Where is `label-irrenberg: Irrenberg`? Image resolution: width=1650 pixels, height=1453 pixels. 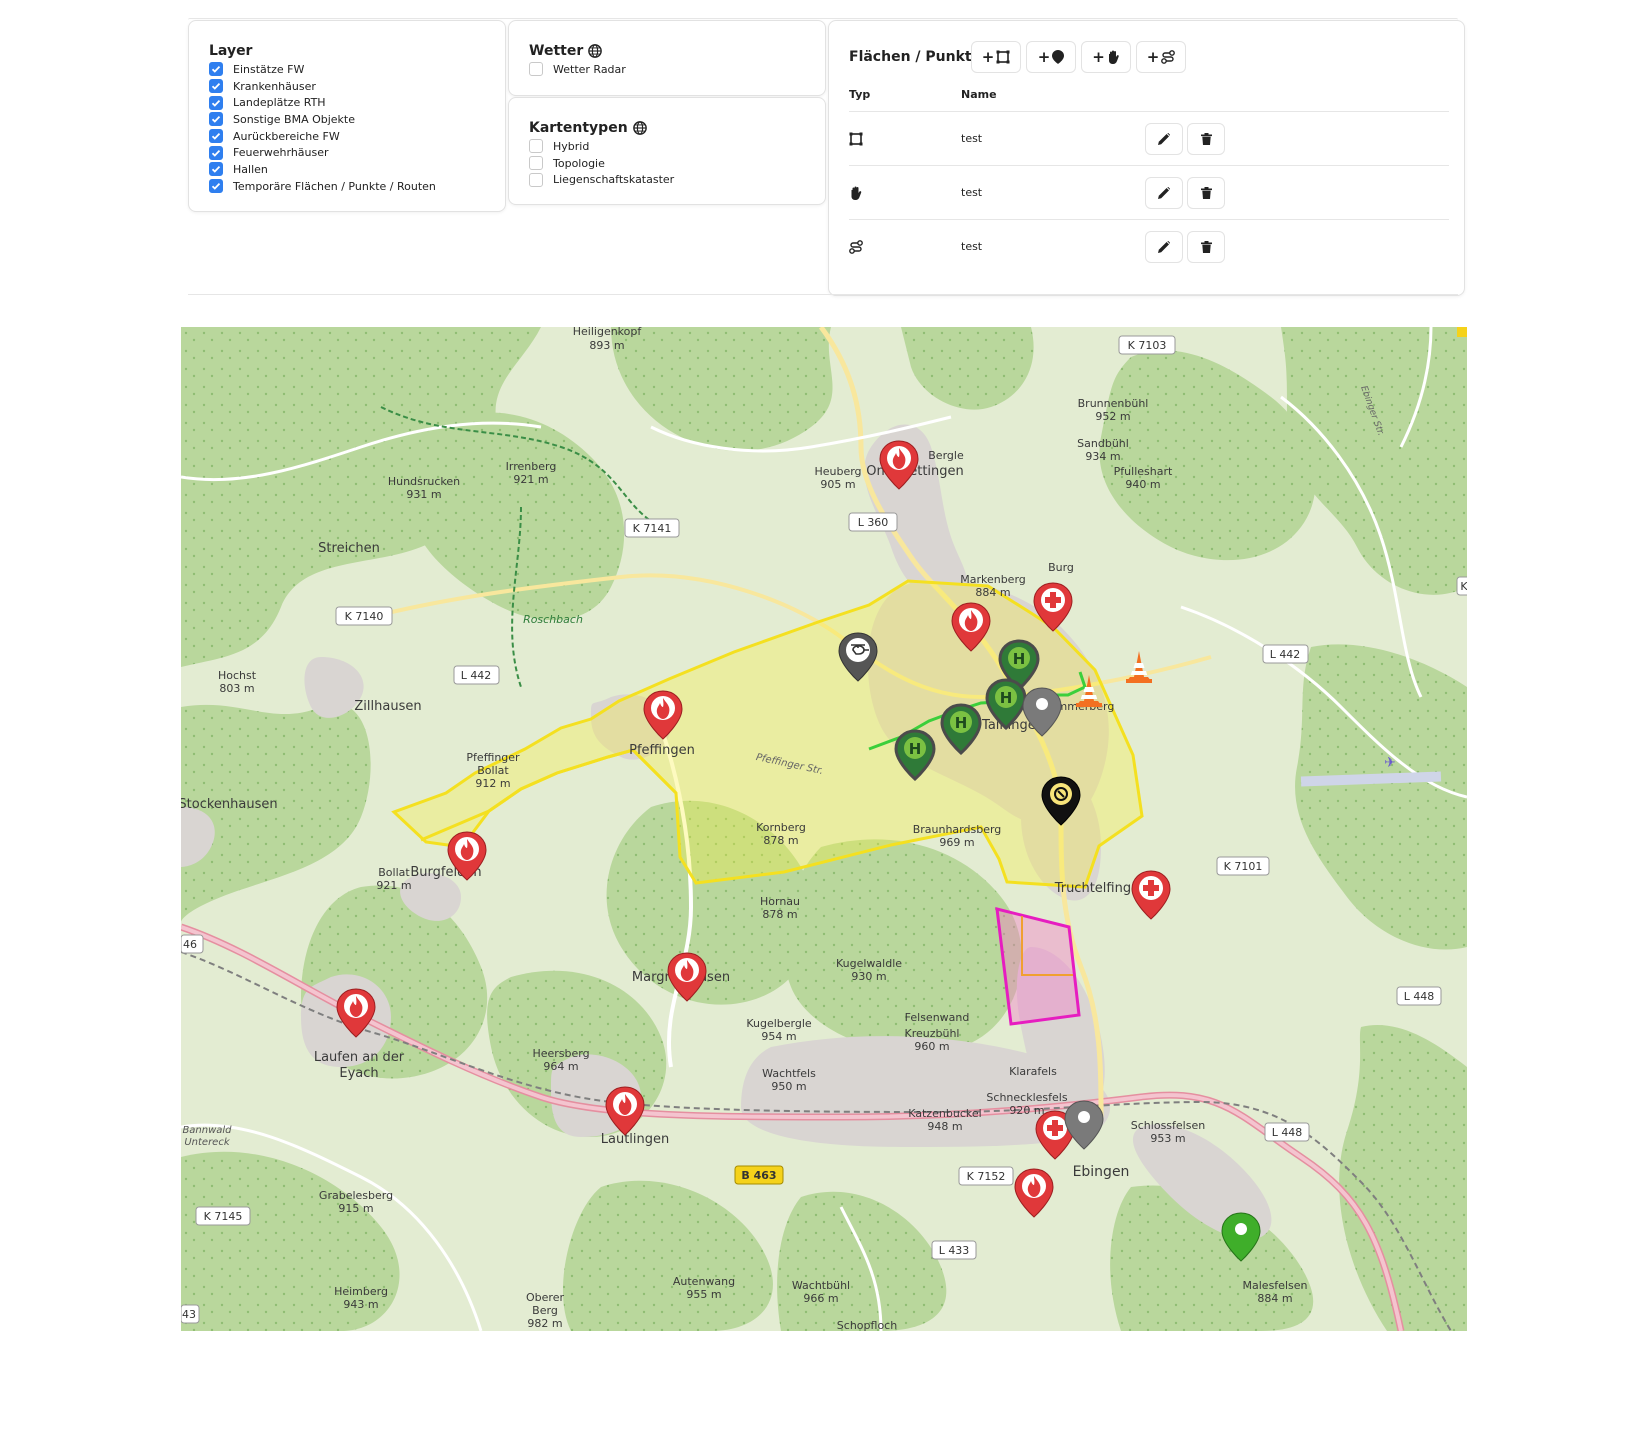 label-irrenberg: Irrenberg is located at coordinates (531, 466).